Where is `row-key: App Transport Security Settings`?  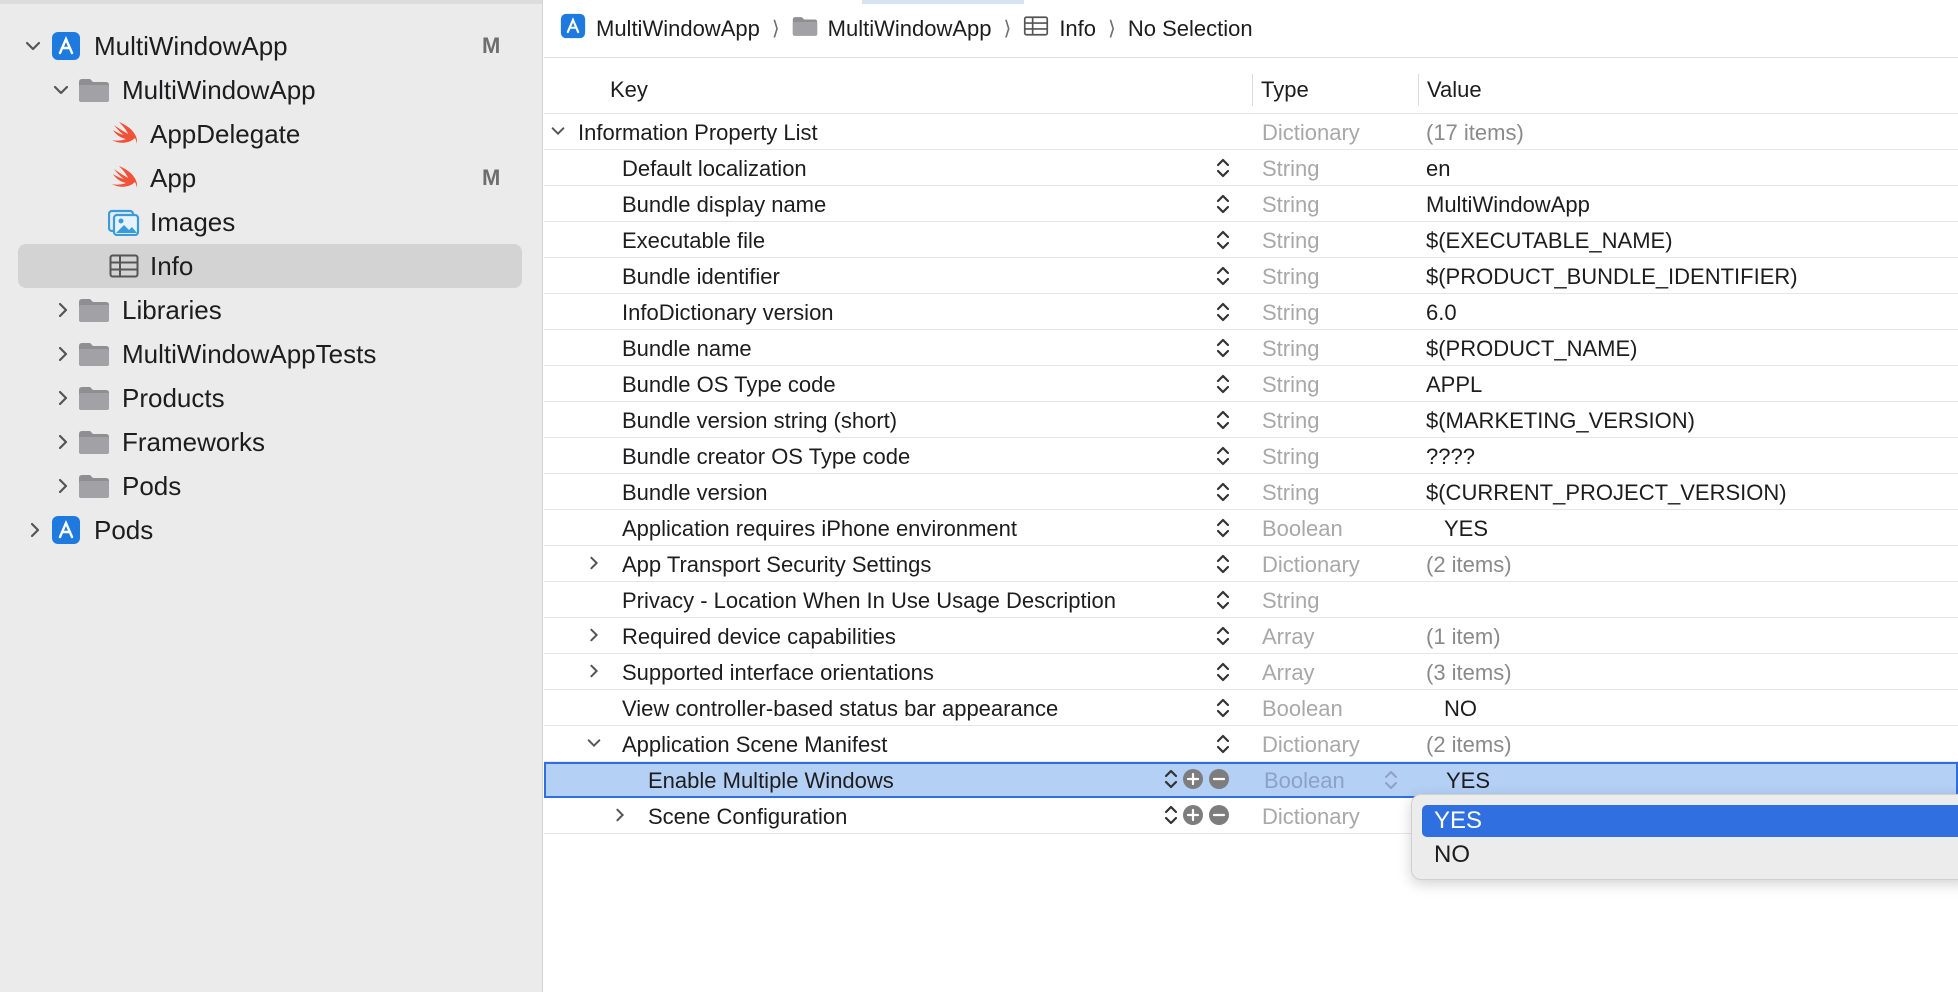 row-key: App Transport Security Settings is located at coordinates (776, 565).